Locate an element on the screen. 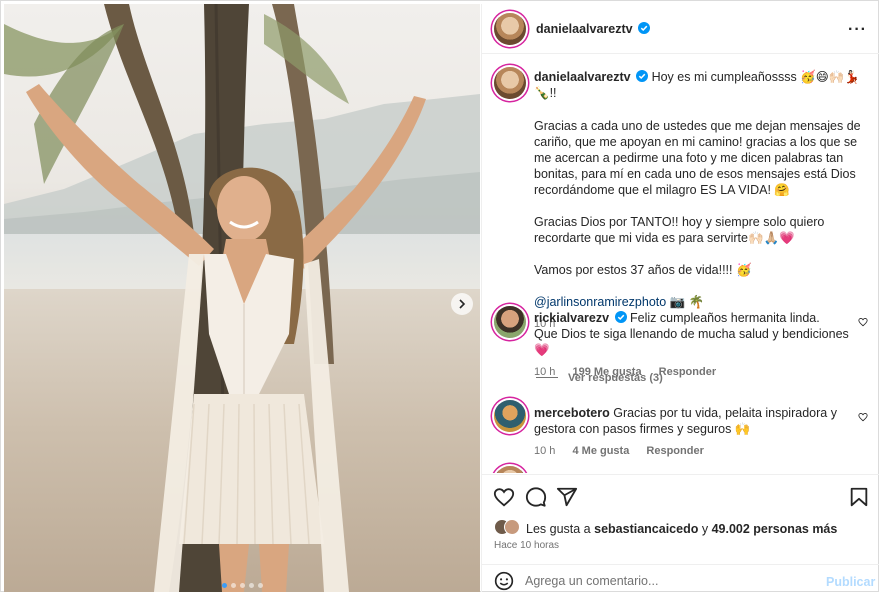 The height and width of the screenshot is (595, 879). photo-credit-suffix: 📷 🌴 is located at coordinates (687, 302).